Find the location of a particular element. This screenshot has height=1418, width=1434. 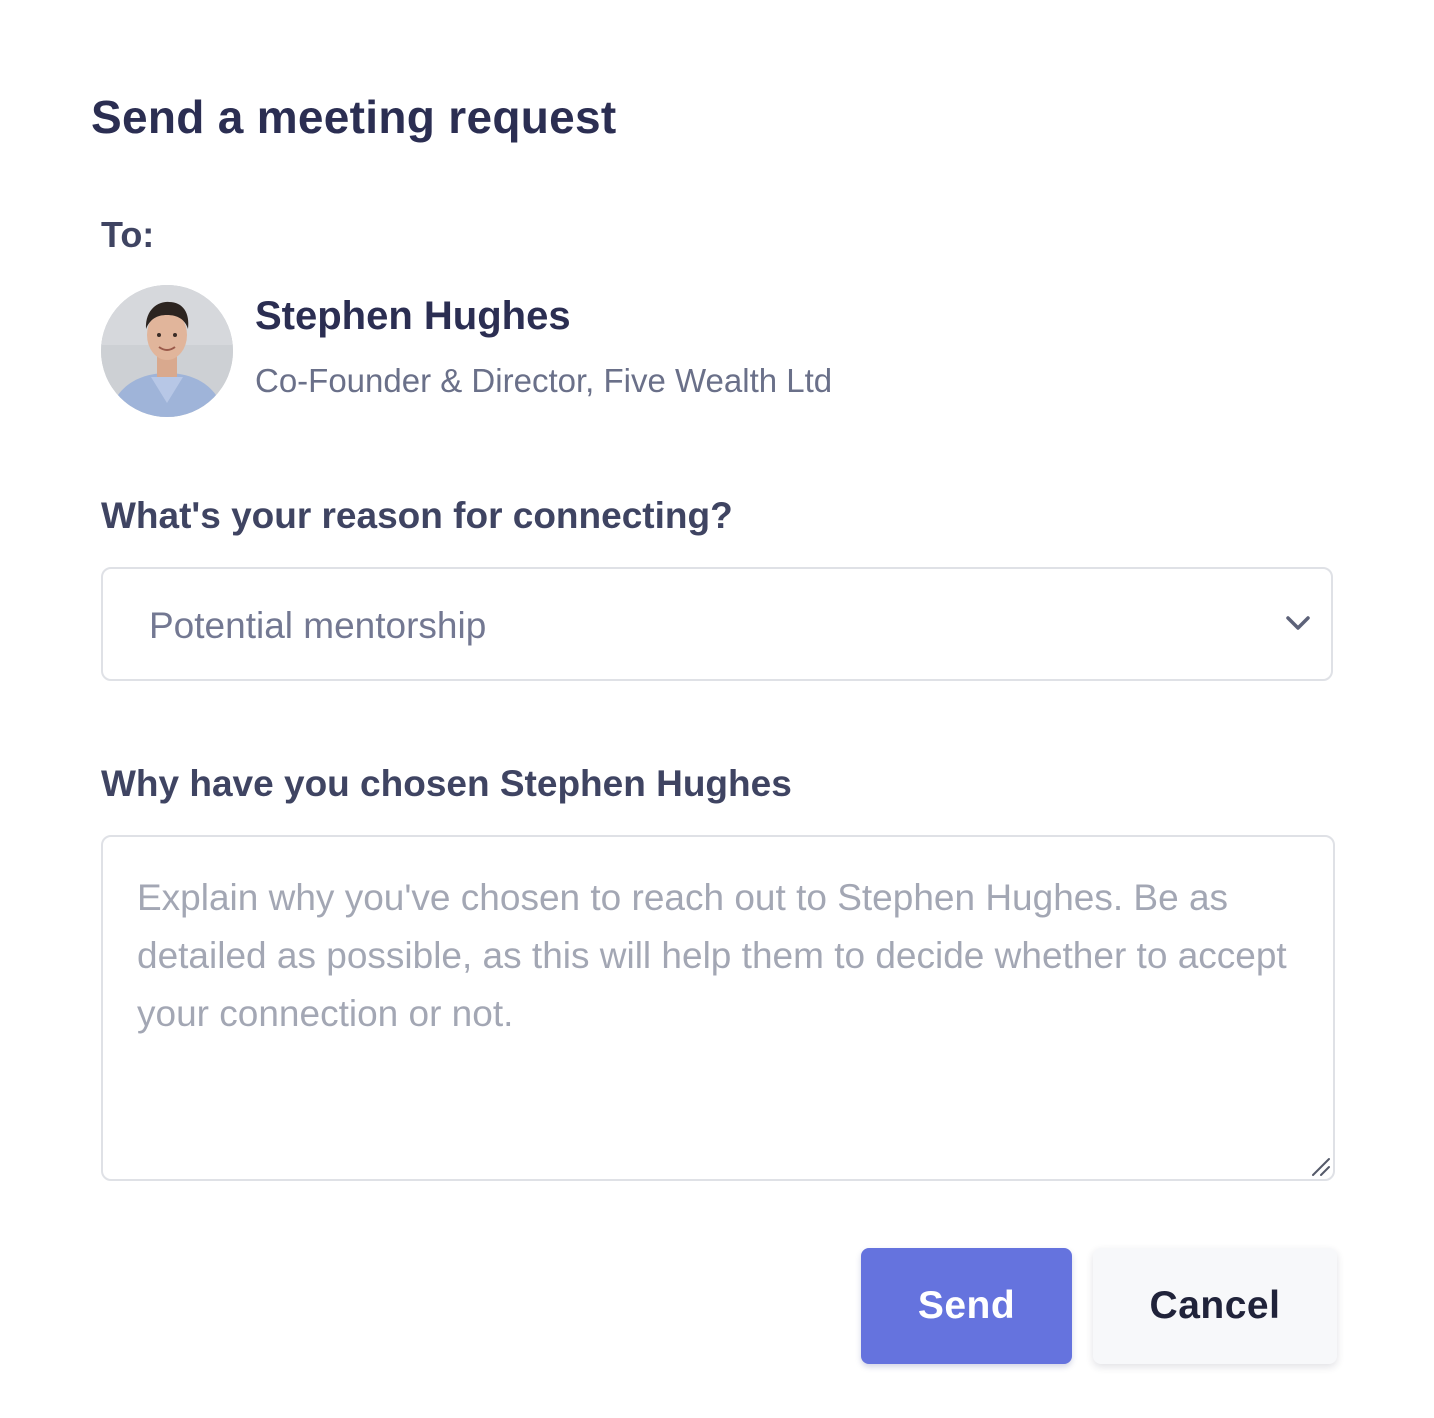

why-label: Why have you chosen Stephen Hughes is located at coordinates (446, 783).